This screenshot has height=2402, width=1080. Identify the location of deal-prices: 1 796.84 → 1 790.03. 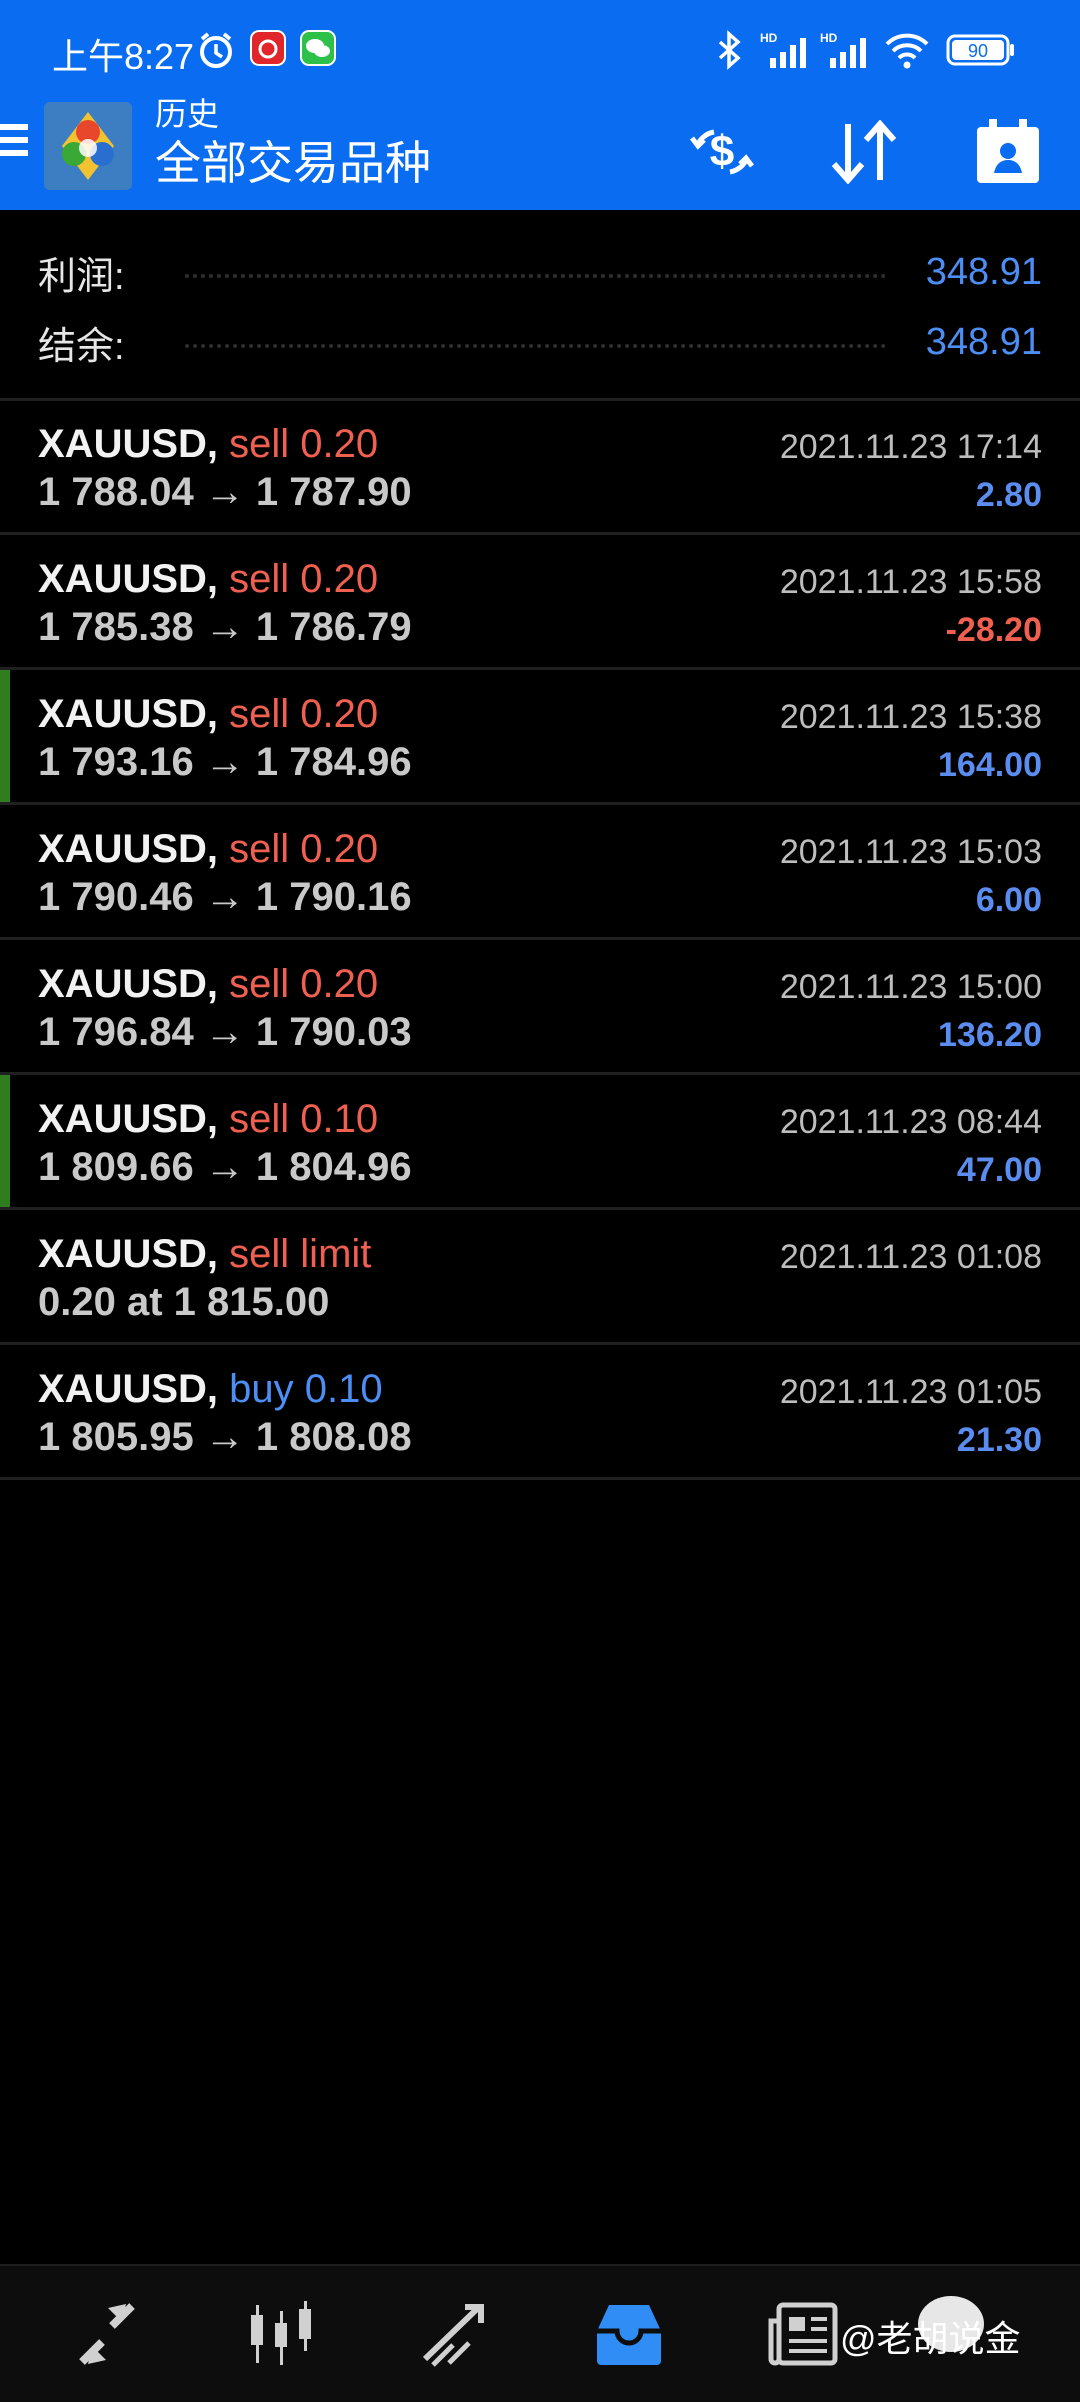
(225, 1032).